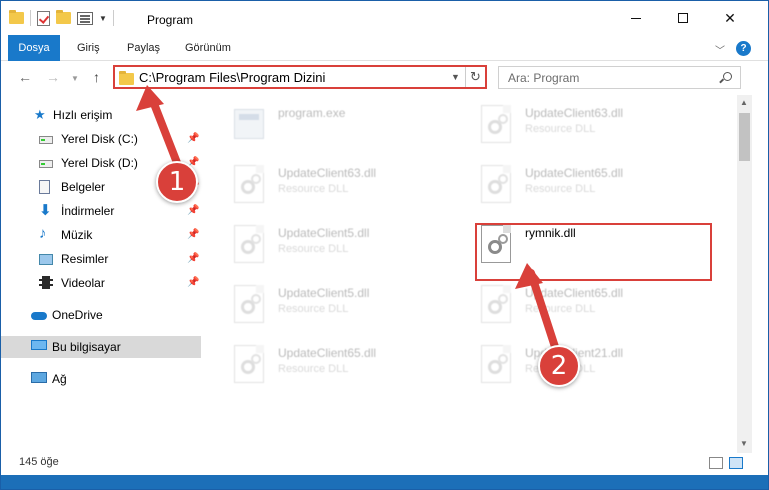 This screenshot has width=769, height=490. What do you see at coordinates (455, 77) in the screenshot?
I see `address-history-chevron-icon: ▼` at bounding box center [455, 77].